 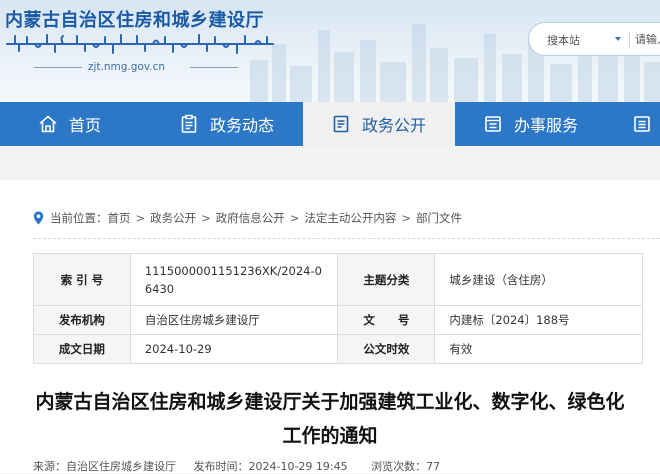 What do you see at coordinates (406, 466) in the screenshot?
I see `article-view-count: 浏览次数：77` at bounding box center [406, 466].